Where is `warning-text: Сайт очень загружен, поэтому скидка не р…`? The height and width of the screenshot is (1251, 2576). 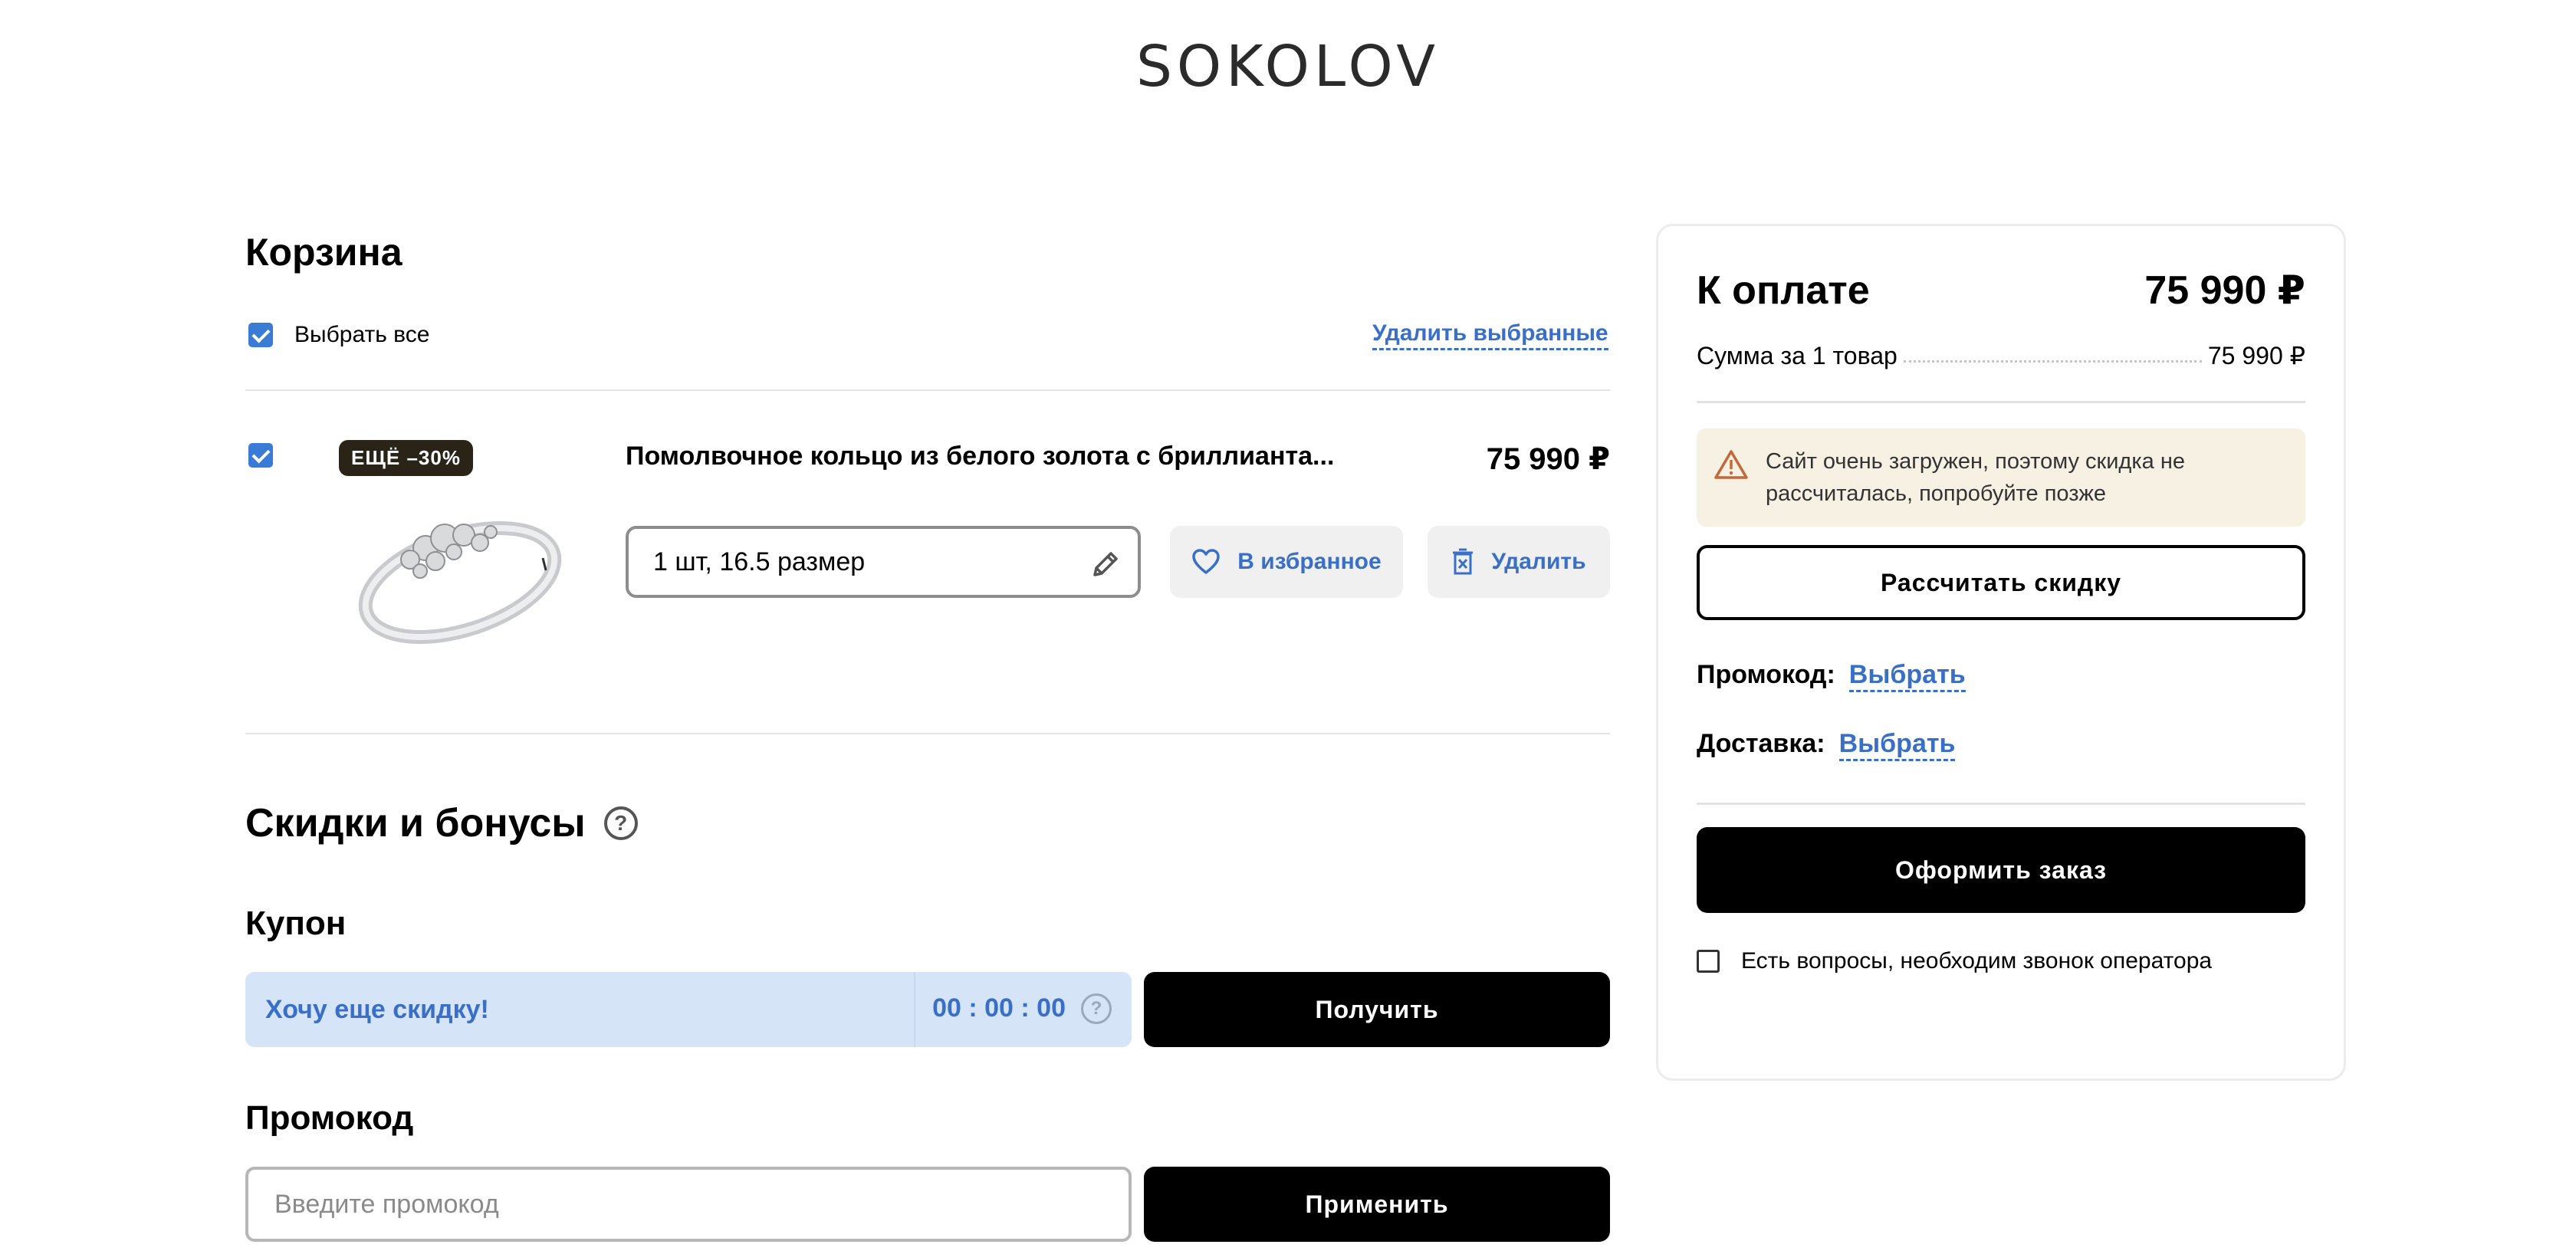 warning-text: Сайт очень загружен, поэтому скидка не р… is located at coordinates (1975, 478).